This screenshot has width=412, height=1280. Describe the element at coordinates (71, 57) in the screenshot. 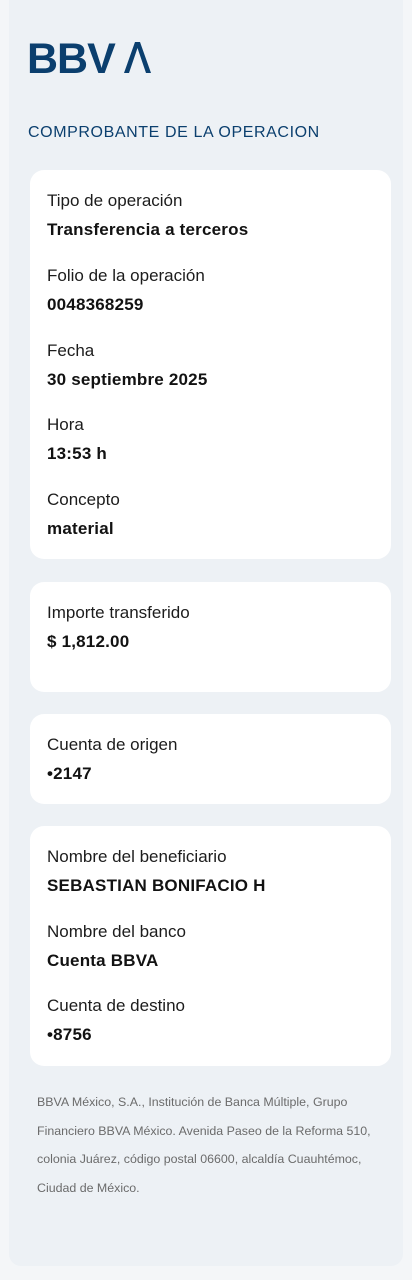

I see `svg-text: BBV` at that location.